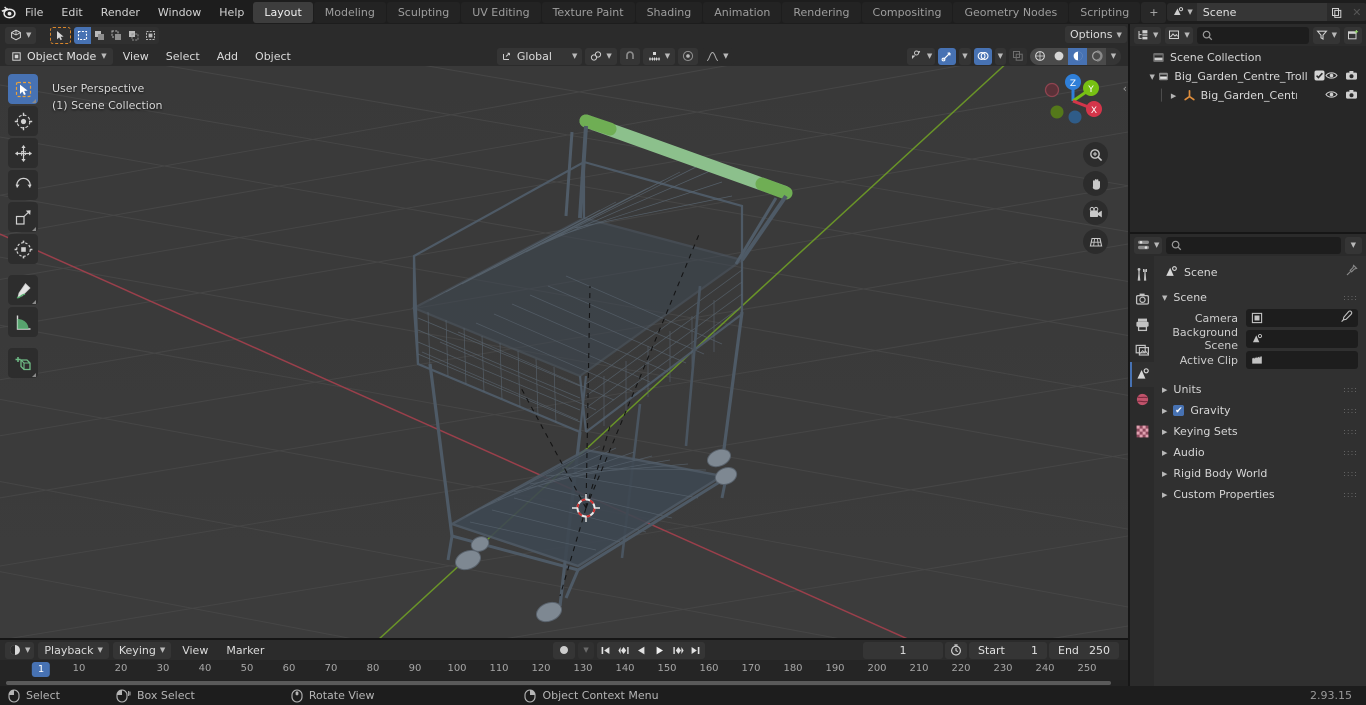 The height and width of the screenshot is (705, 1366). I want to click on expander-right-icon: ▶, so click(1174, 96).